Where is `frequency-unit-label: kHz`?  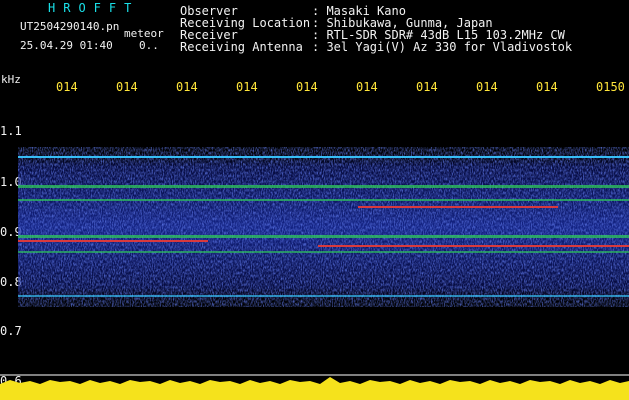 frequency-unit-label: kHz is located at coordinates (11, 79).